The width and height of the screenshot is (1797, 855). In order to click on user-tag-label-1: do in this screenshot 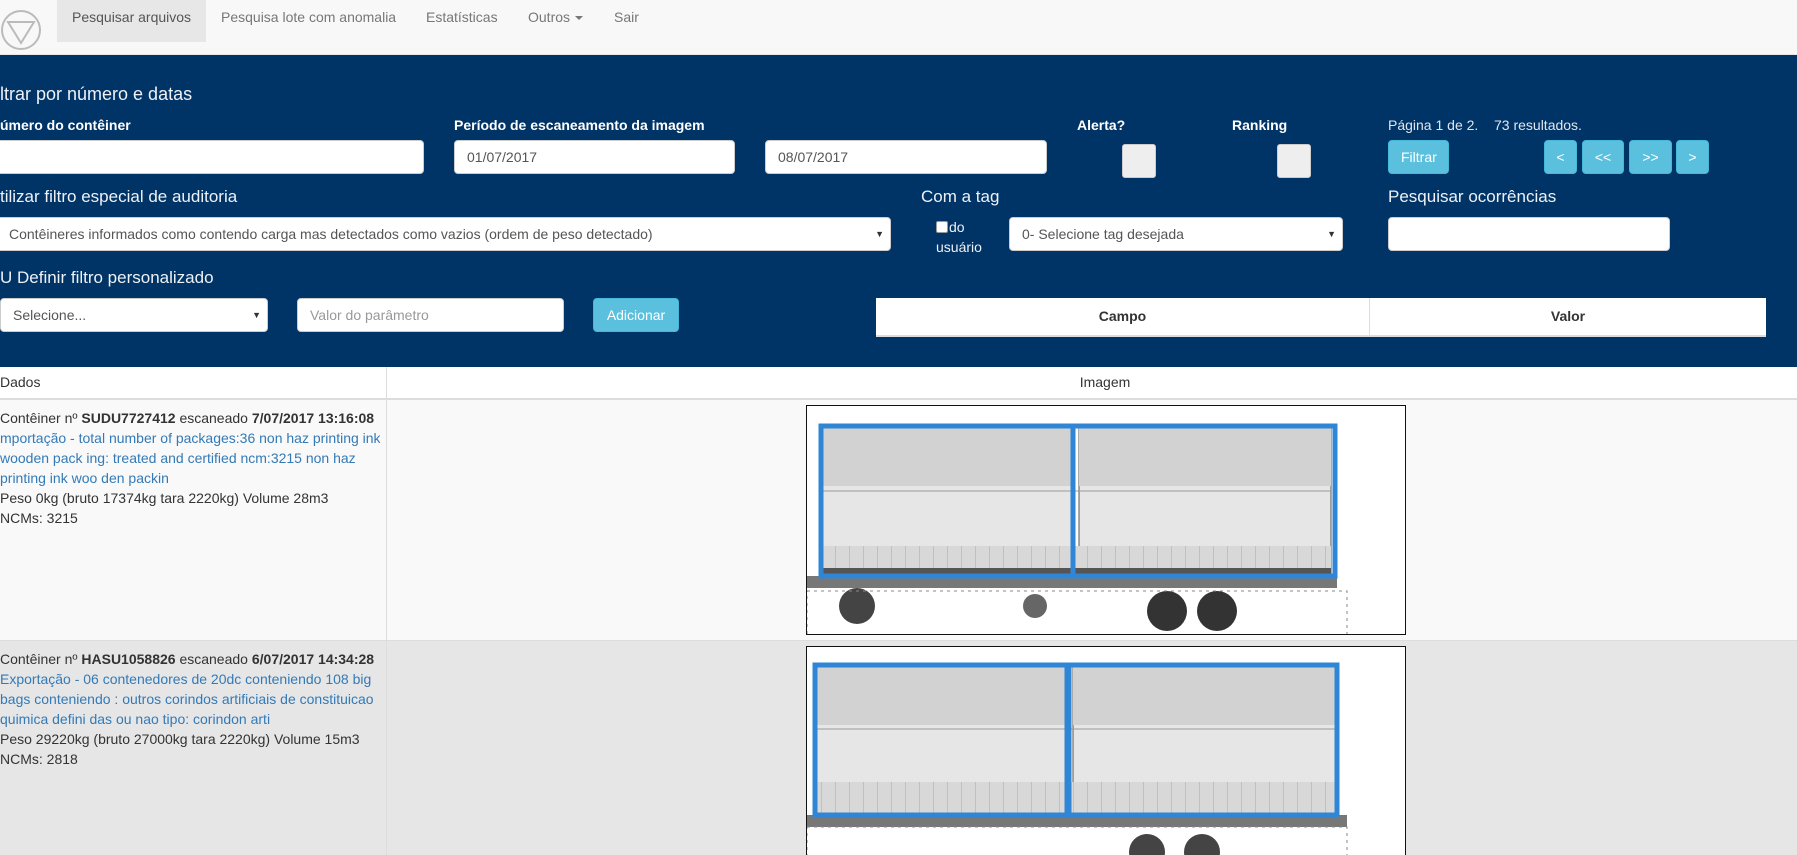, I will do `click(957, 227)`.